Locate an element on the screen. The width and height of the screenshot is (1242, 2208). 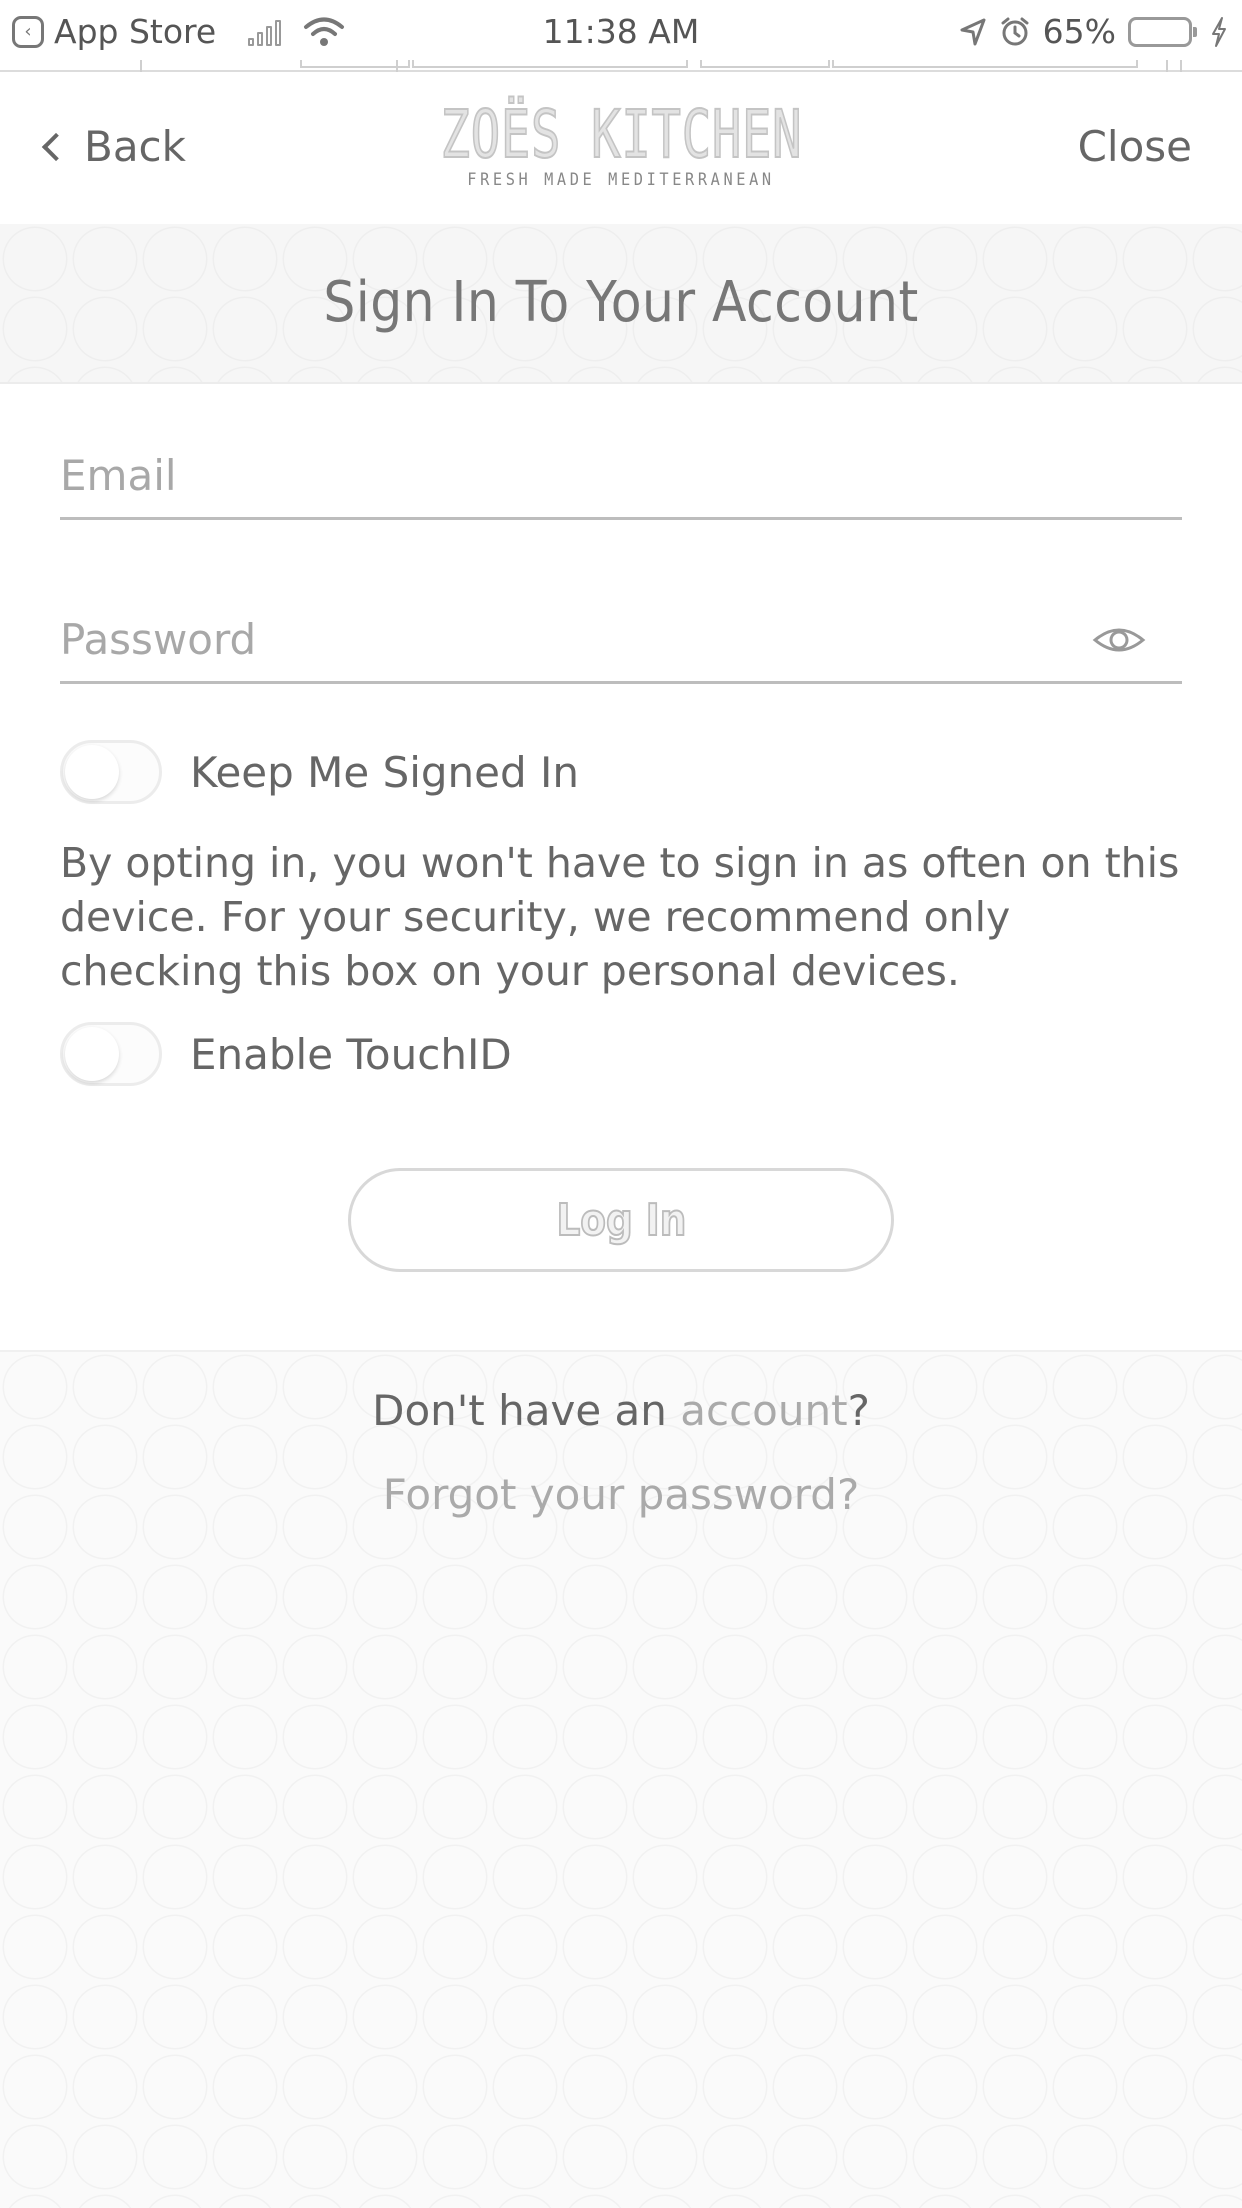
signup-prompt: Don't have an account? is located at coordinates (621, 1410).